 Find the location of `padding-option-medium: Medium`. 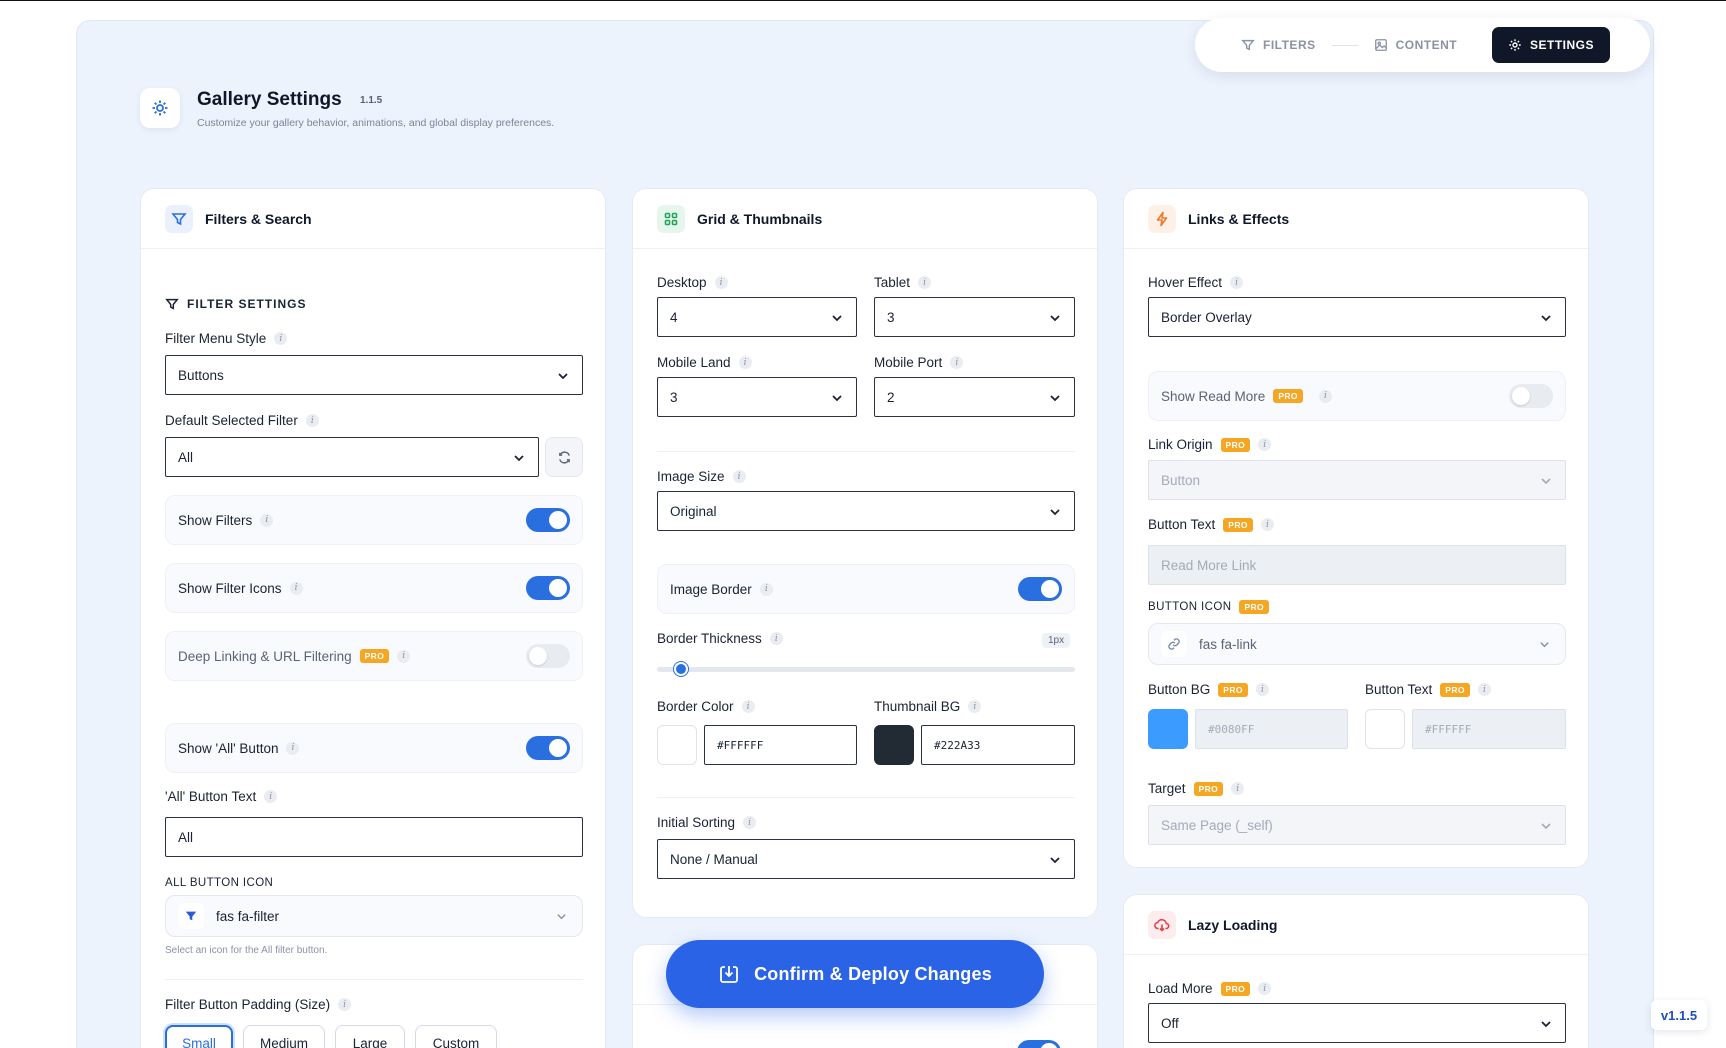

padding-option-medium: Medium is located at coordinates (284, 1036).